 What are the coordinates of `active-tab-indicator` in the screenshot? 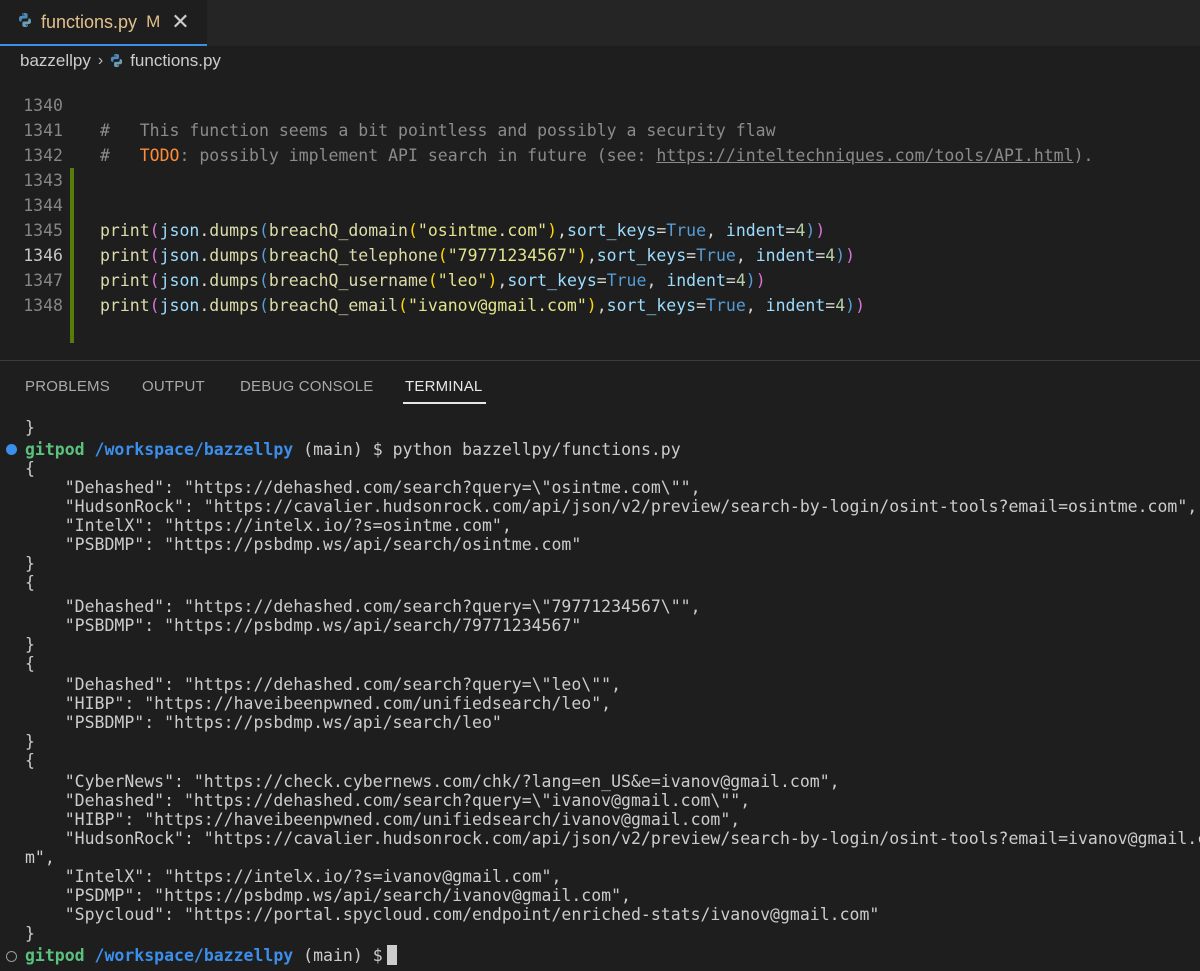 It's located at (444, 403).